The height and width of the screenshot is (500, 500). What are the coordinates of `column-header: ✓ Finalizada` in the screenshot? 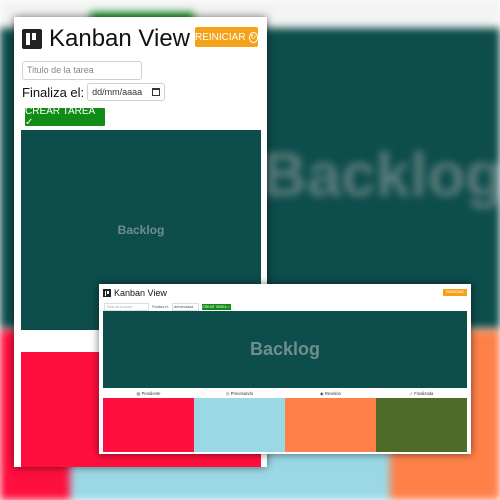 It's located at (421, 393).